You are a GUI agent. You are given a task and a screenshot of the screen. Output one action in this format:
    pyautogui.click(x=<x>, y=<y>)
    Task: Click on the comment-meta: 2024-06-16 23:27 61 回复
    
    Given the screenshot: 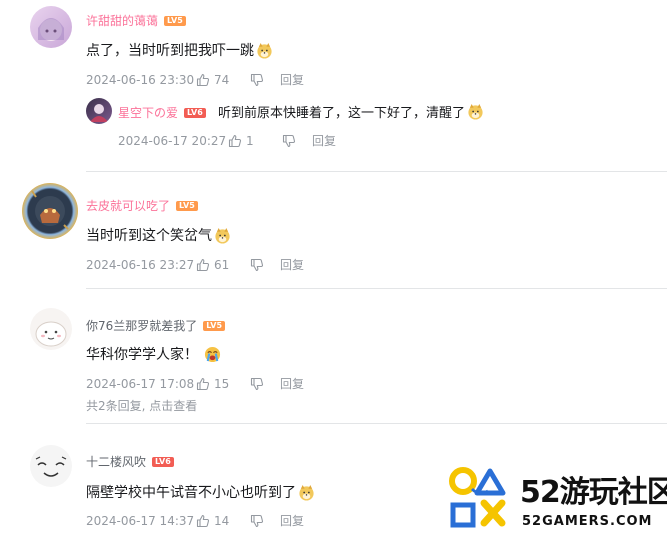 What is the action you would take?
    pyautogui.click(x=195, y=264)
    